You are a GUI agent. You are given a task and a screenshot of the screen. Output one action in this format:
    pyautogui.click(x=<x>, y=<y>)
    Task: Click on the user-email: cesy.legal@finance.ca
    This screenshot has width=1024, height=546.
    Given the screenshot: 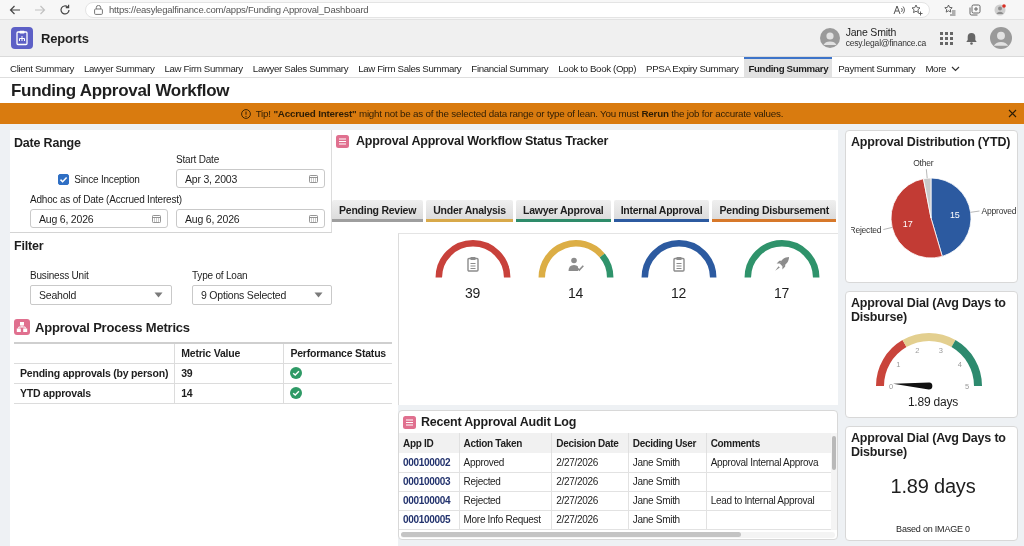 What is the action you would take?
    pyautogui.click(x=885, y=43)
    